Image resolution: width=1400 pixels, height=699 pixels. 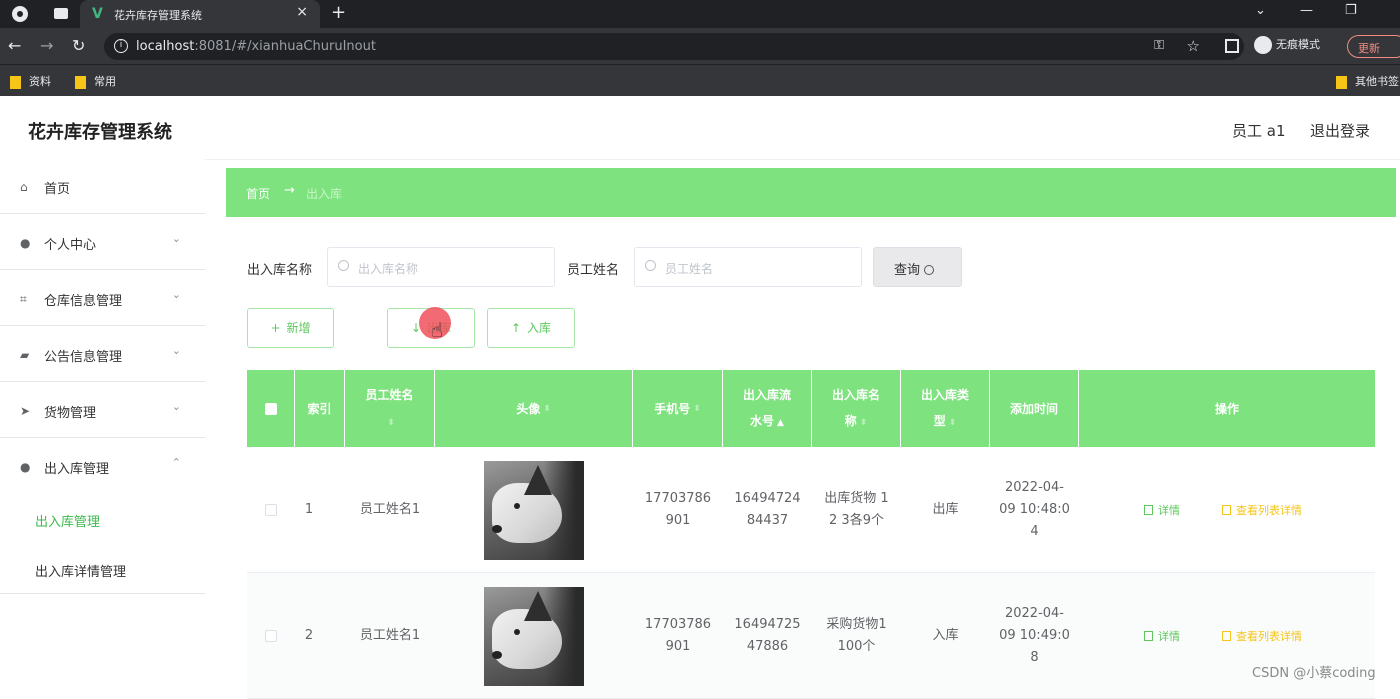 What do you see at coordinates (61, 13) in the screenshot?
I see `tab-list-icon` at bounding box center [61, 13].